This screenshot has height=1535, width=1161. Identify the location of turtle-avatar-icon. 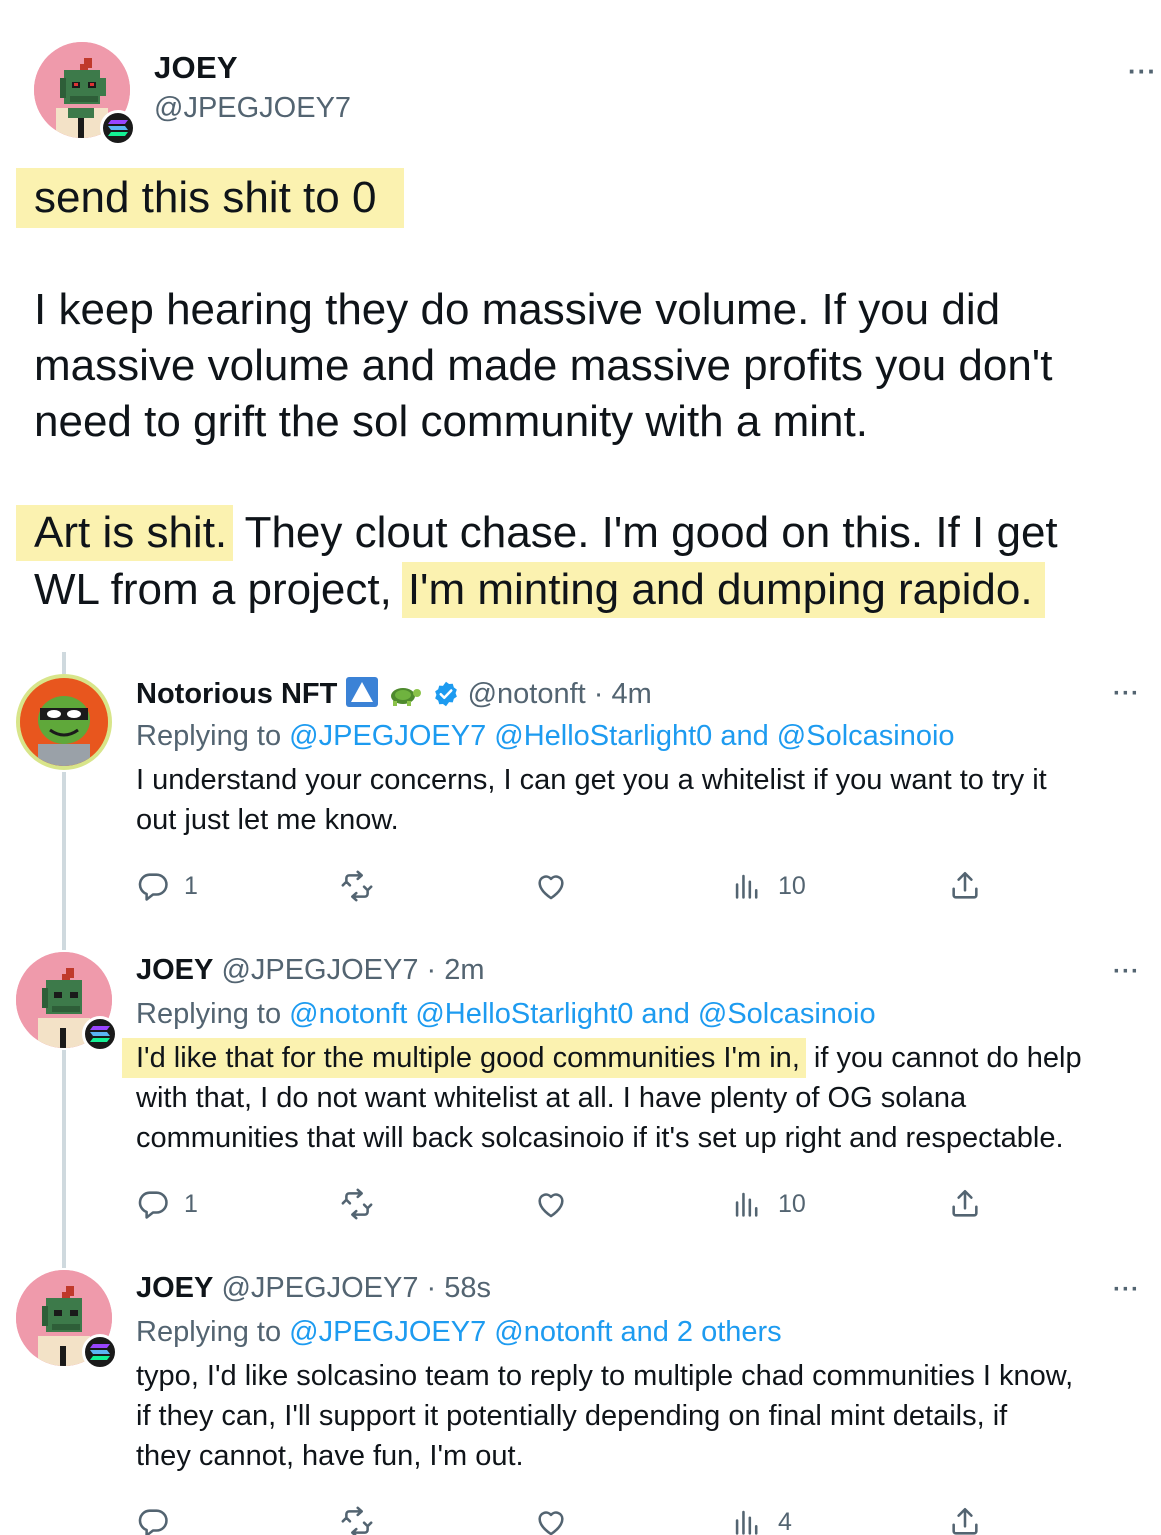
(64, 722).